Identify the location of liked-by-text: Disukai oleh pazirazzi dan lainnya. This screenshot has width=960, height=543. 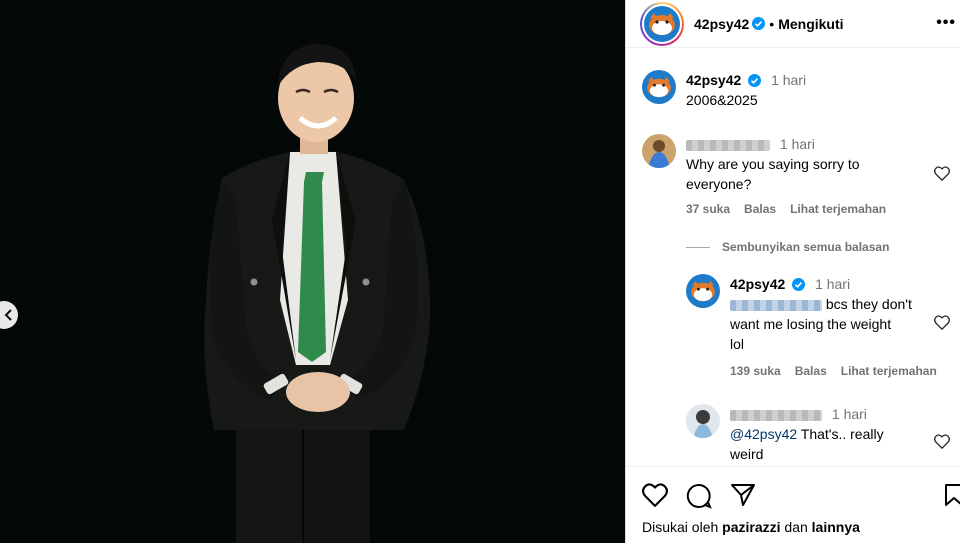
(751, 527).